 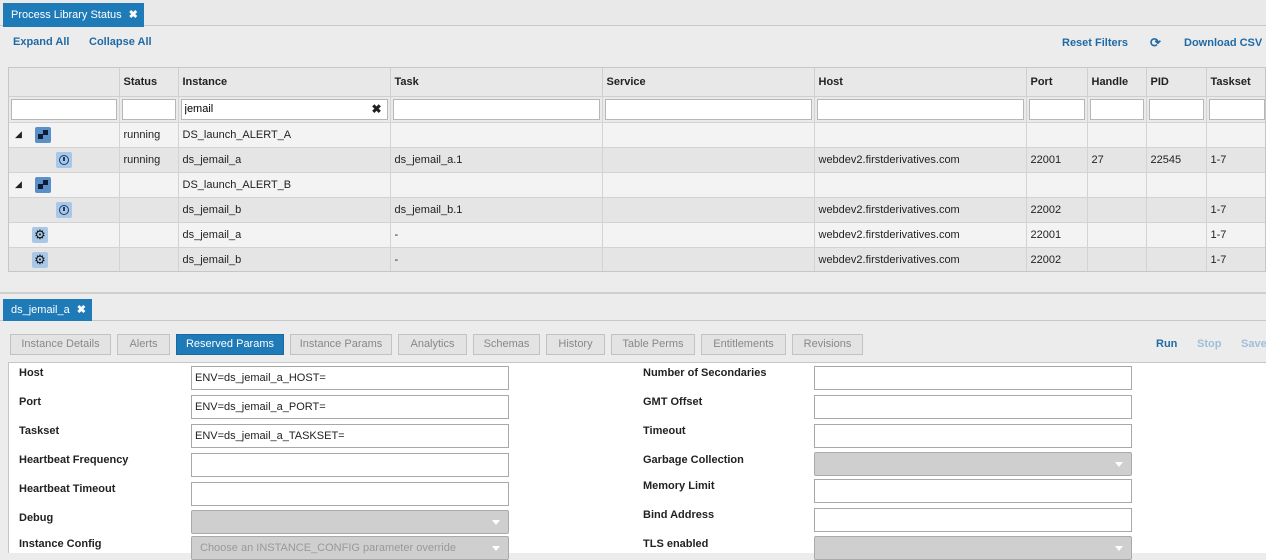 What do you see at coordinates (743, 344) in the screenshot?
I see `subtab-entitlements: Entitlements` at bounding box center [743, 344].